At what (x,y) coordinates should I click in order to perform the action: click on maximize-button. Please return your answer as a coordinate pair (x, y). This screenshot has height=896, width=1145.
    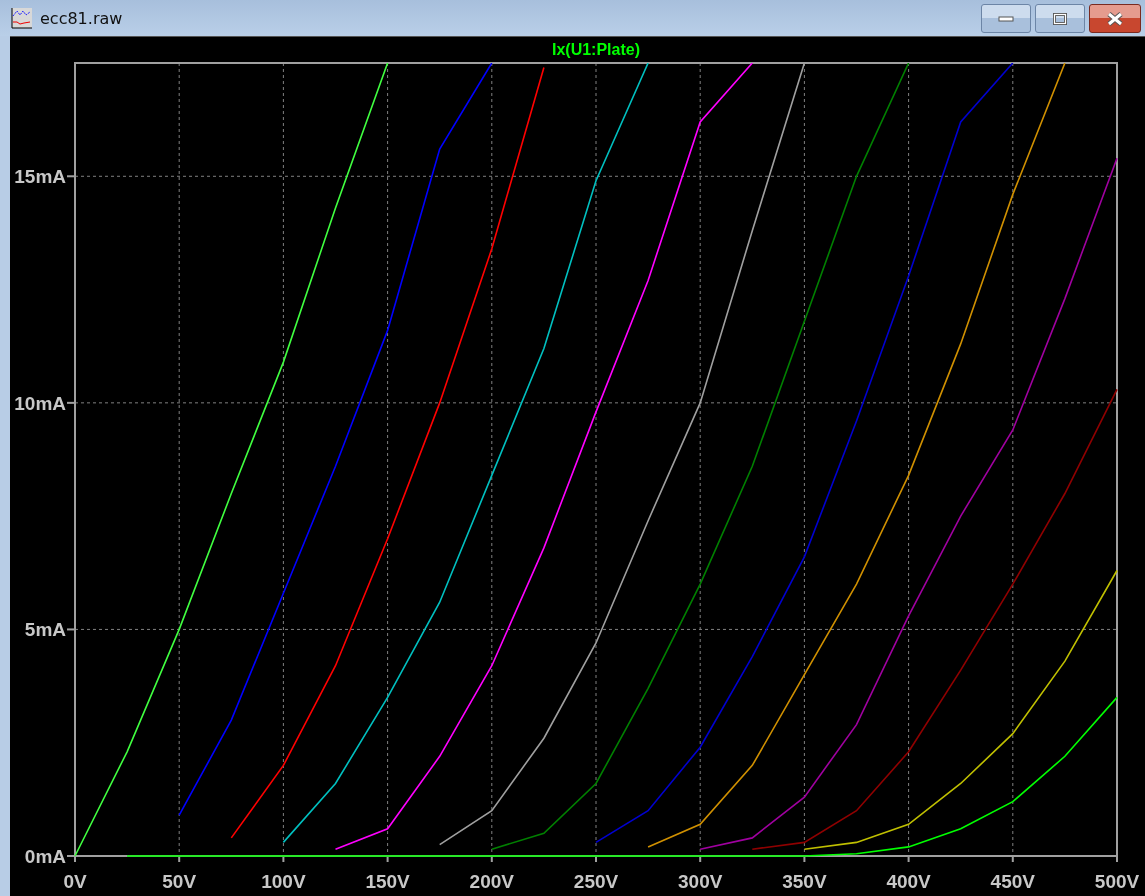
    Looking at the image, I should click on (1060, 18).